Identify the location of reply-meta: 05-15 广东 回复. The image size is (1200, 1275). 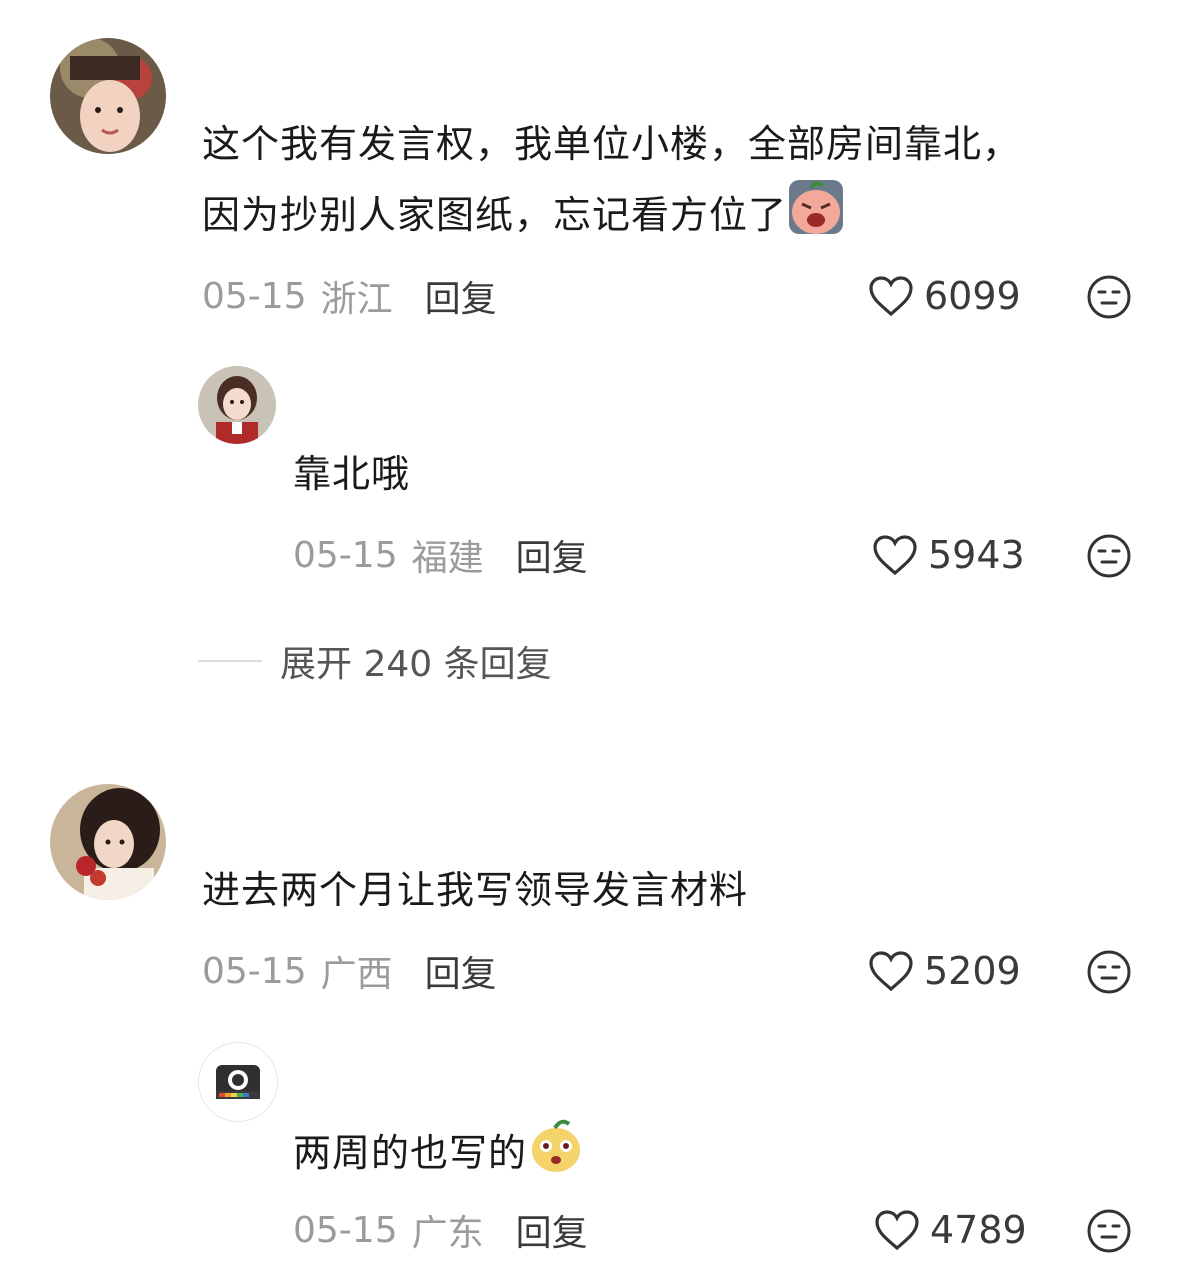
(440, 1230).